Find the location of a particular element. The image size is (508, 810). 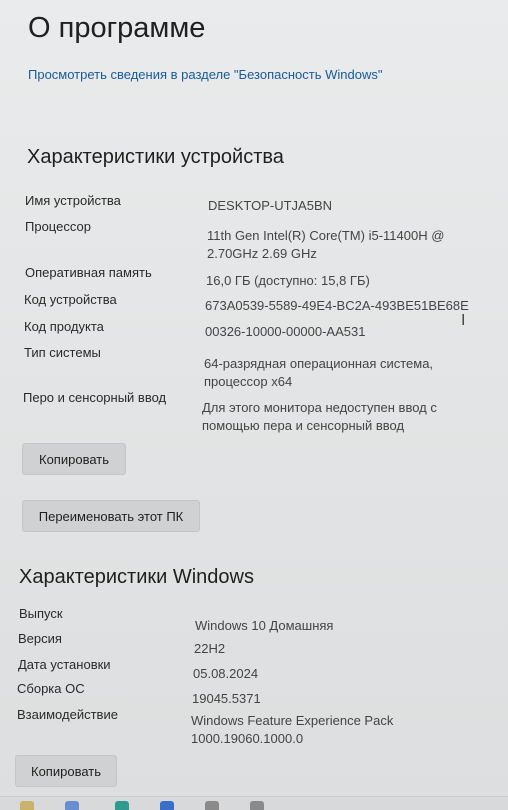

install-date-label: Дата установки is located at coordinates (64, 664).